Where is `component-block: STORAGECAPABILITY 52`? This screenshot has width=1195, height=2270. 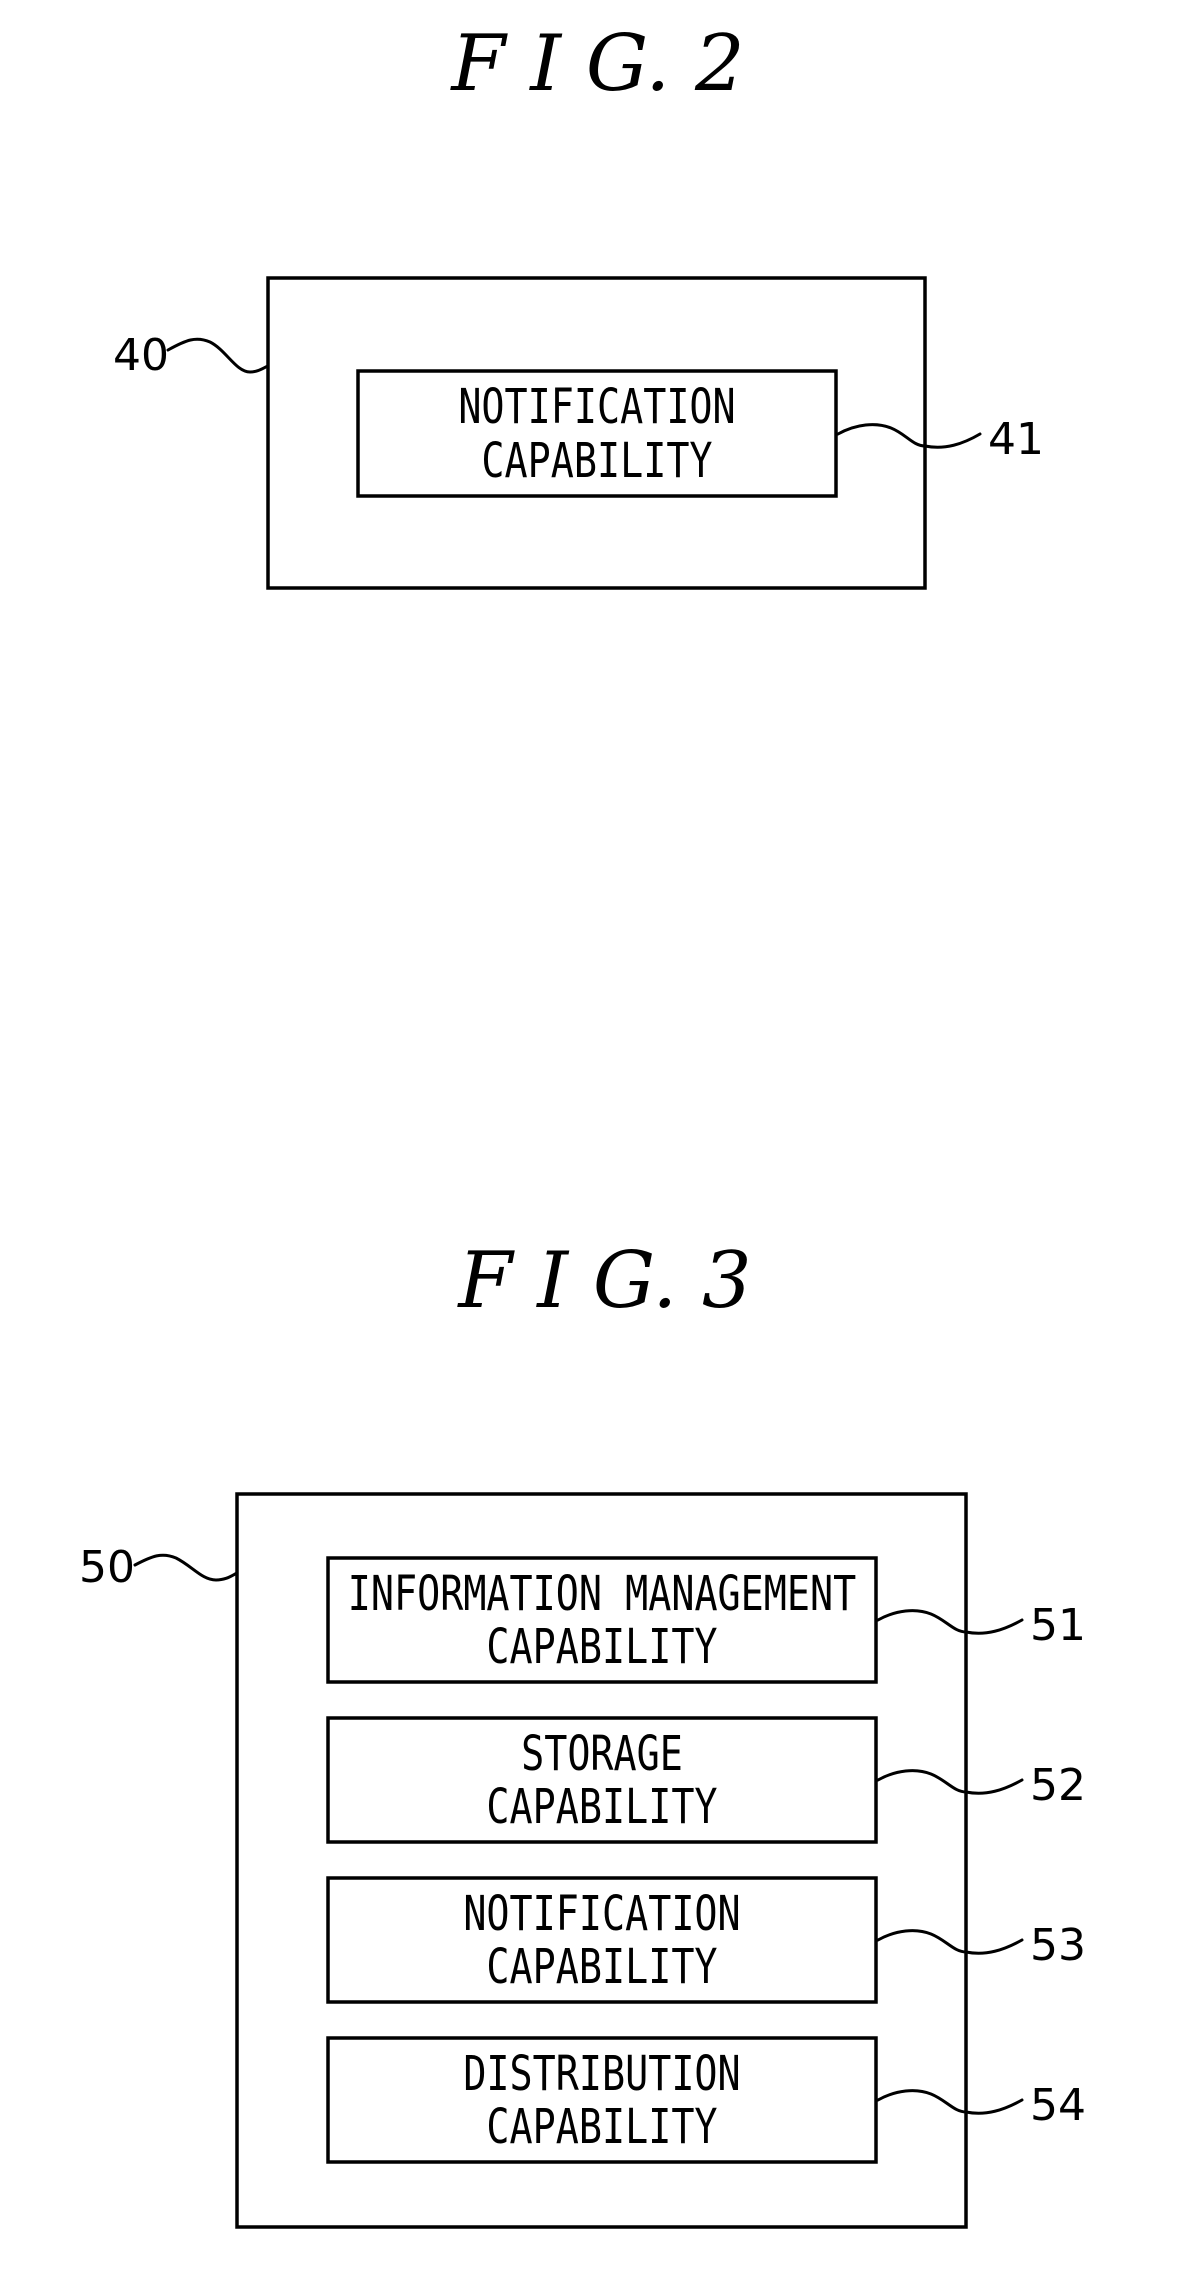 component-block: STORAGECAPABILITY 52 is located at coordinates (706, 1780).